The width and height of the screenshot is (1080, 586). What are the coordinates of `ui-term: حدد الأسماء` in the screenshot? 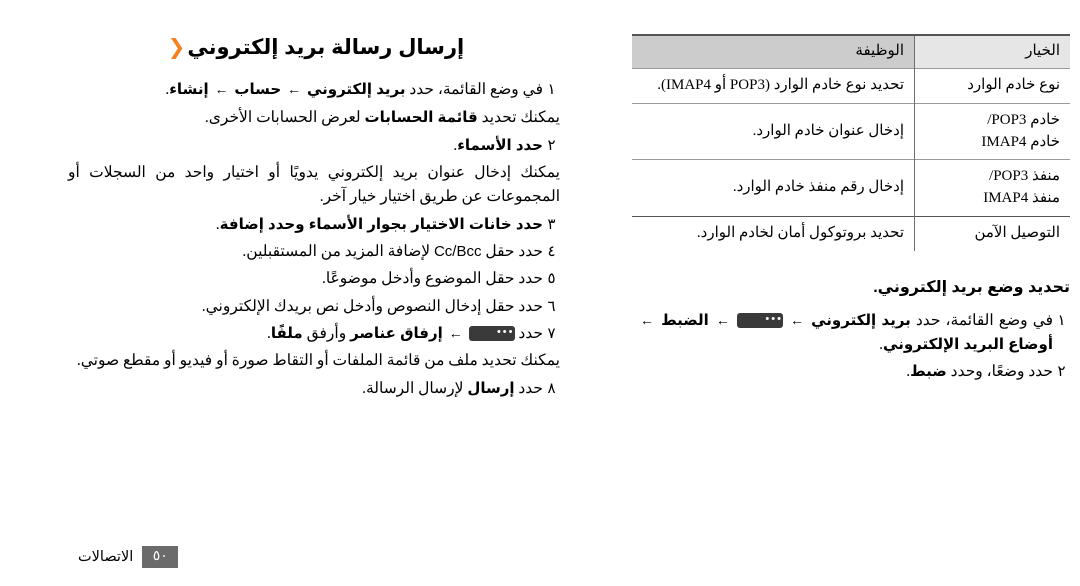 It's located at (500, 145).